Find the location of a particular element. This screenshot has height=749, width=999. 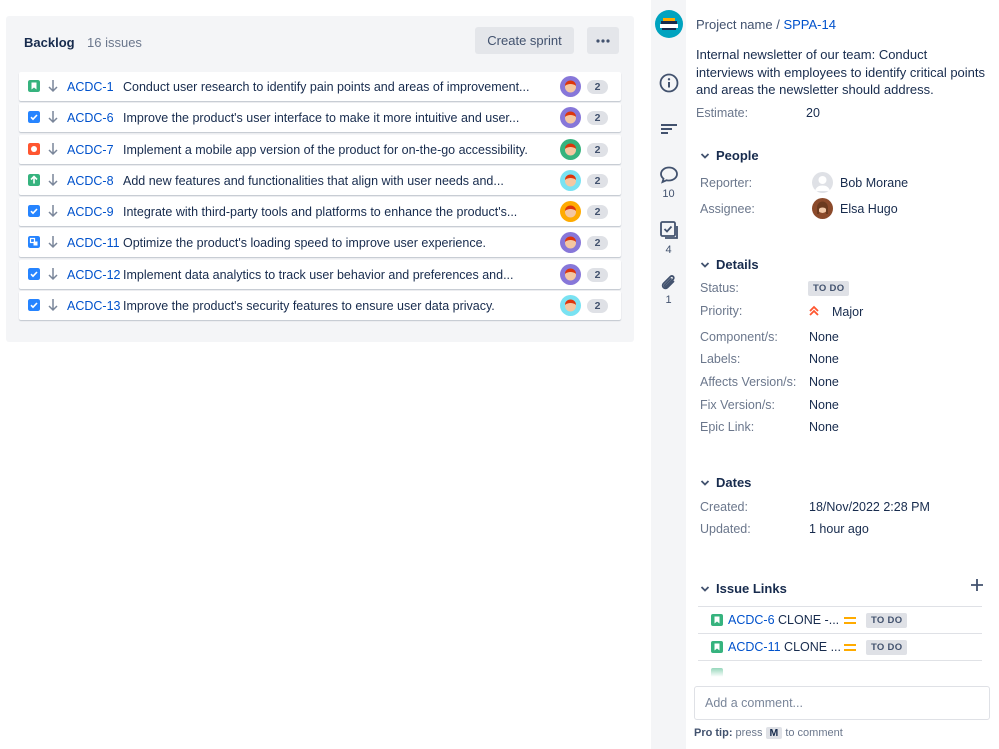

issue-key: ACDC-11 is located at coordinates (93, 243).